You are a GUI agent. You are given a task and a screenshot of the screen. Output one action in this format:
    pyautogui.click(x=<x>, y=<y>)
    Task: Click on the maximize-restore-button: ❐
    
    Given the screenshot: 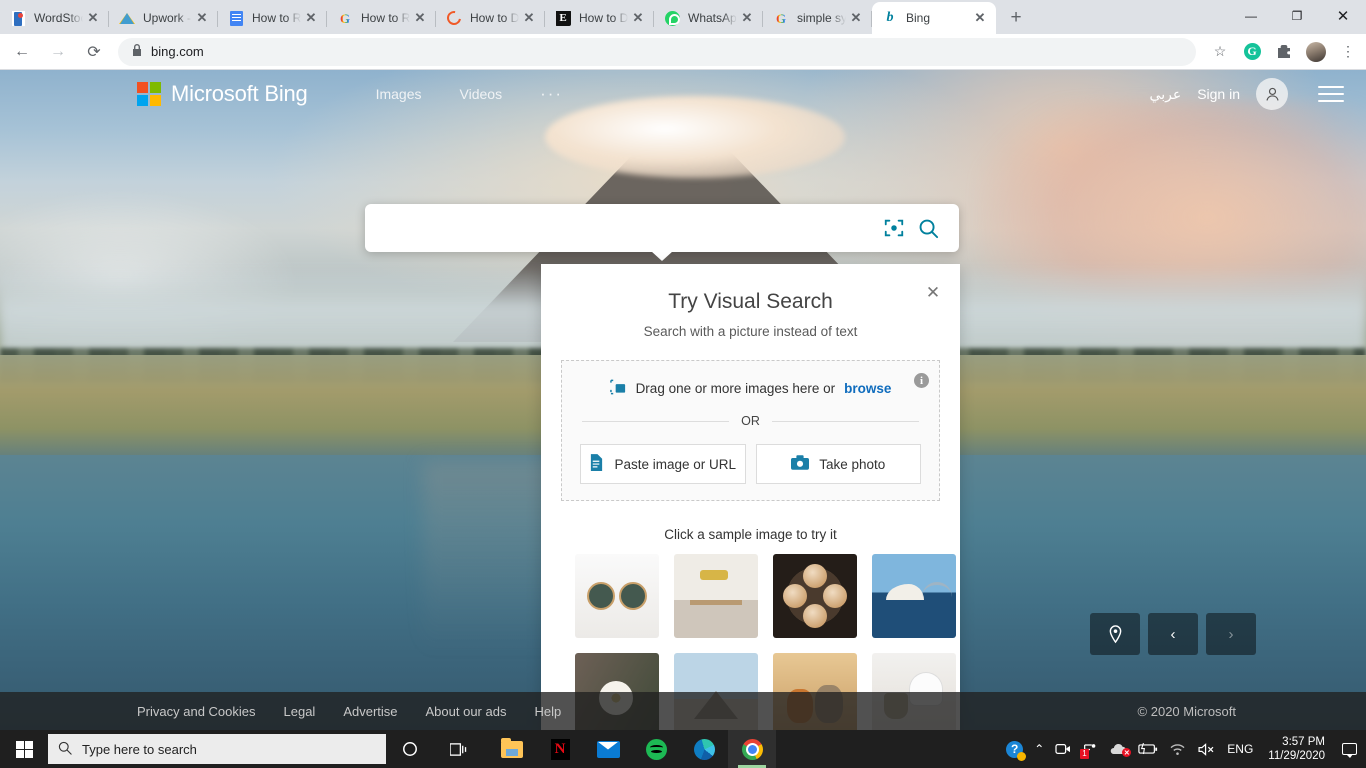 What is the action you would take?
    pyautogui.click(x=1297, y=16)
    